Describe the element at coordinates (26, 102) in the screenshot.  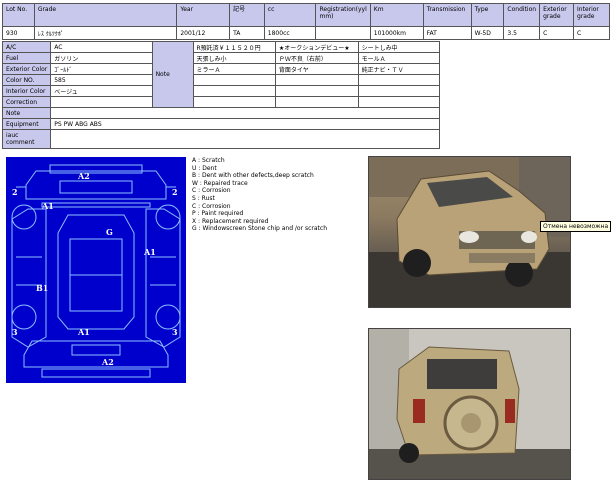
I see `detail-label: Correction` at that location.